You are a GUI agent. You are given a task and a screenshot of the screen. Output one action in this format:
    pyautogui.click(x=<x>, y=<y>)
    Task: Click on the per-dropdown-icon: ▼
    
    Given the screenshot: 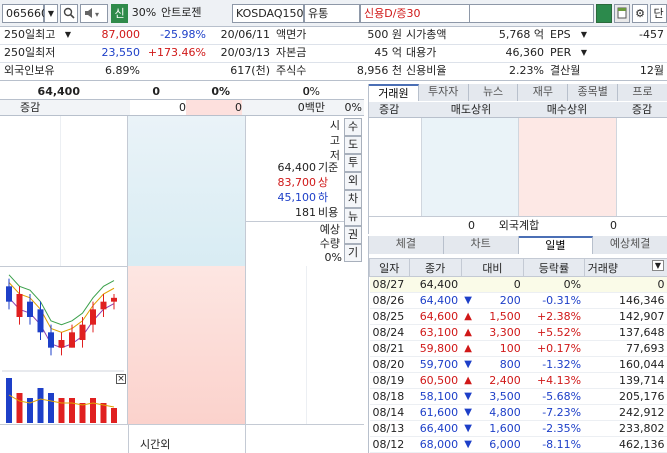 What is the action you would take?
    pyautogui.click(x=584, y=52)
    